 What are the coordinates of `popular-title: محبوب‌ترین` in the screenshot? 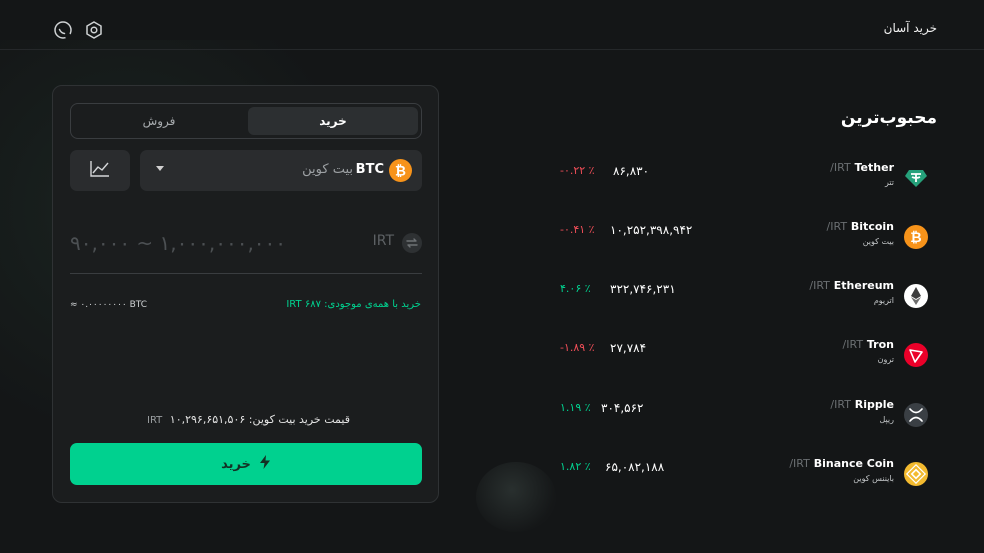 It's located at (888, 118).